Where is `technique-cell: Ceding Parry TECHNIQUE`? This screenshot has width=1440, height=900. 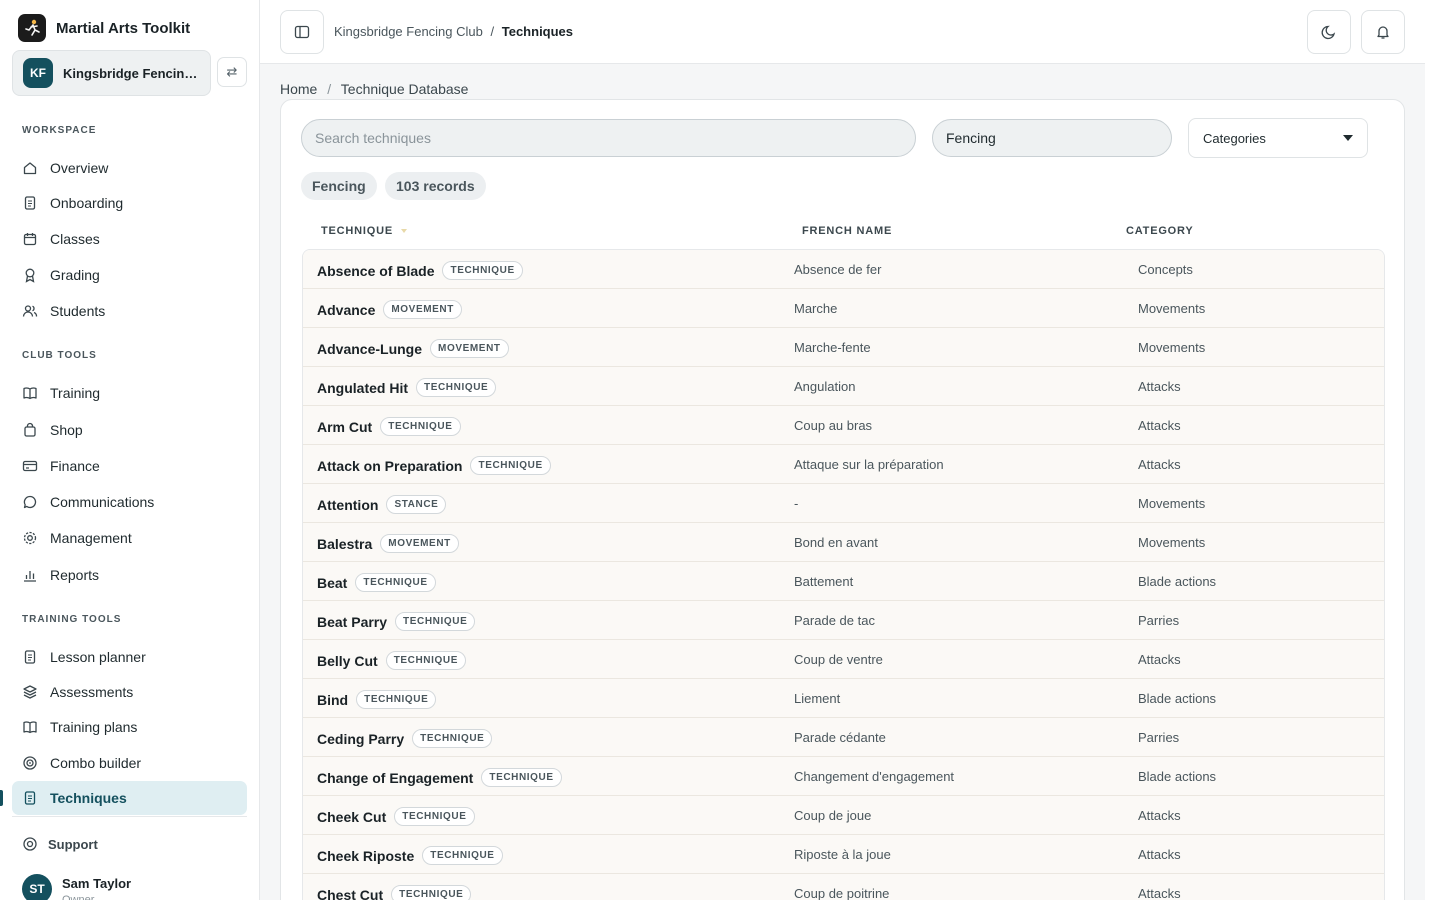 technique-cell: Ceding Parry TECHNIQUE is located at coordinates (405, 738).